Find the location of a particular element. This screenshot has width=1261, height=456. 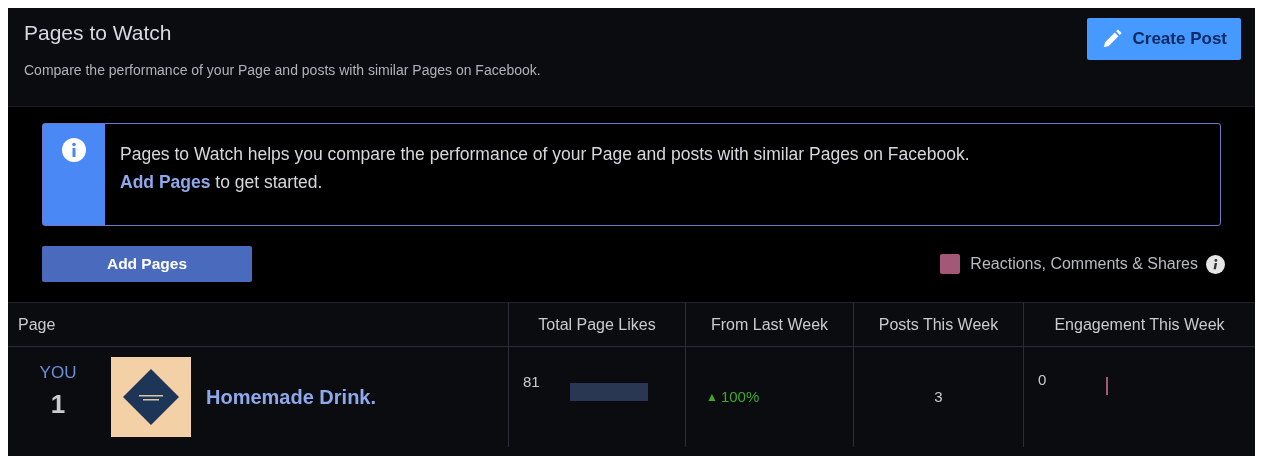

legend-label: Reactions, Comments & Shares is located at coordinates (1084, 264).